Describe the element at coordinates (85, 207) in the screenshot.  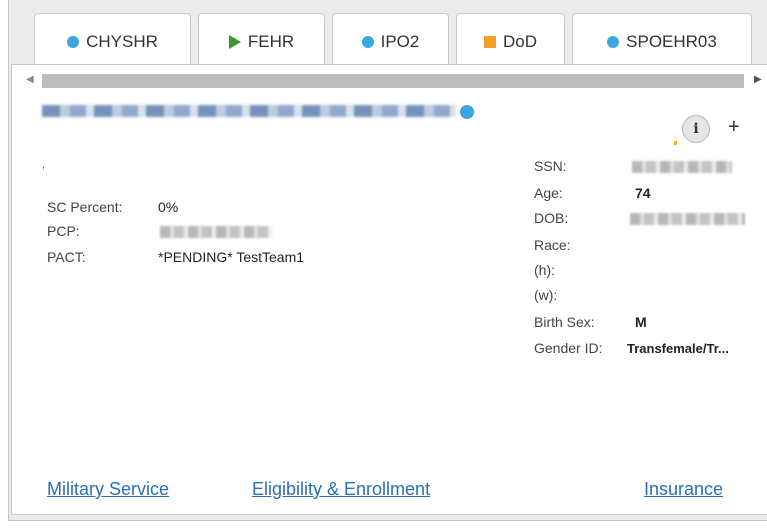
I see `sc-percent-label: SC Percent:` at that location.